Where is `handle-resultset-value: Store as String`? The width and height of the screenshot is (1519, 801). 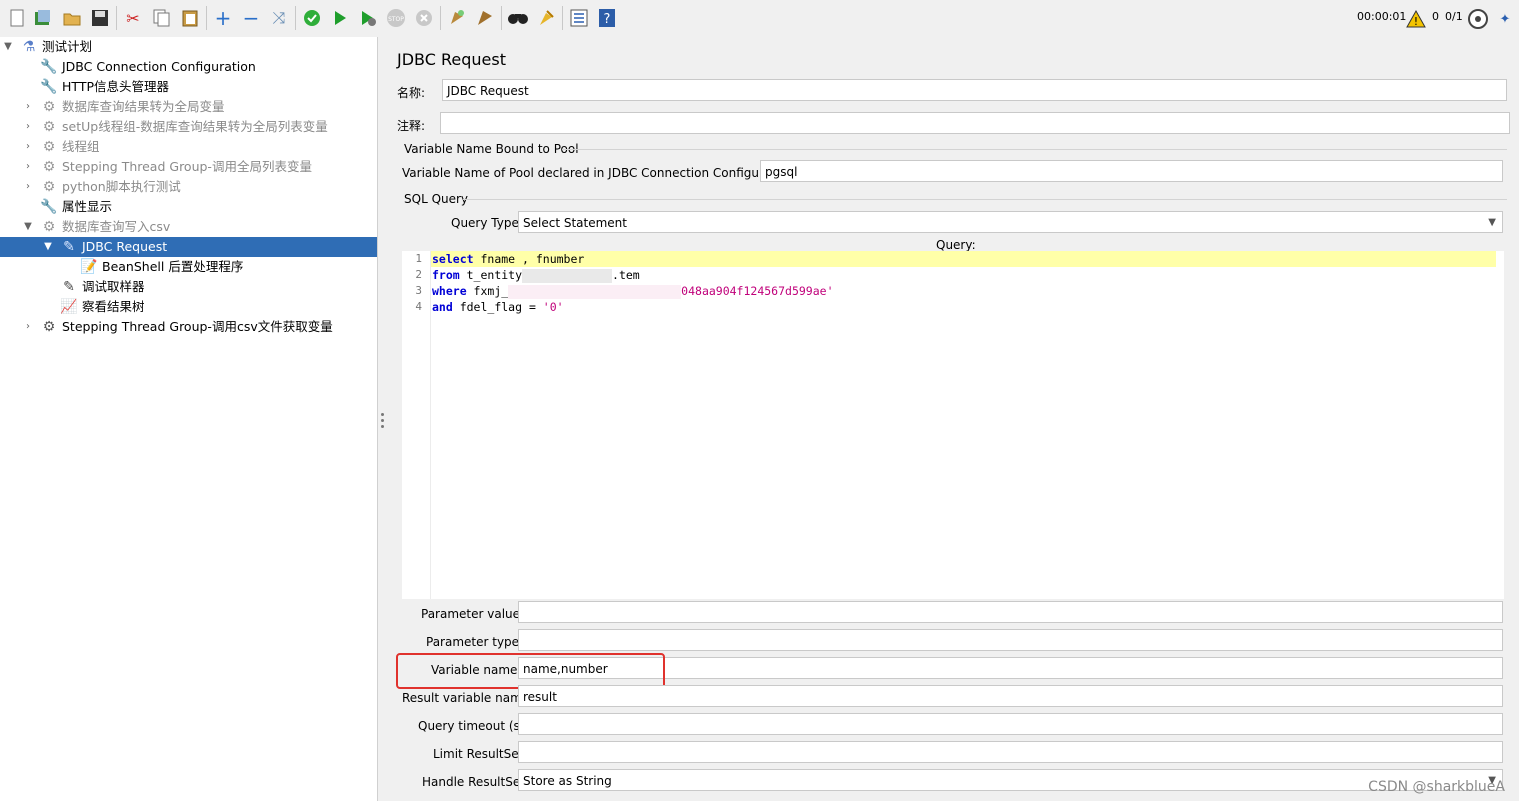 handle-resultset-value: Store as String is located at coordinates (567, 781).